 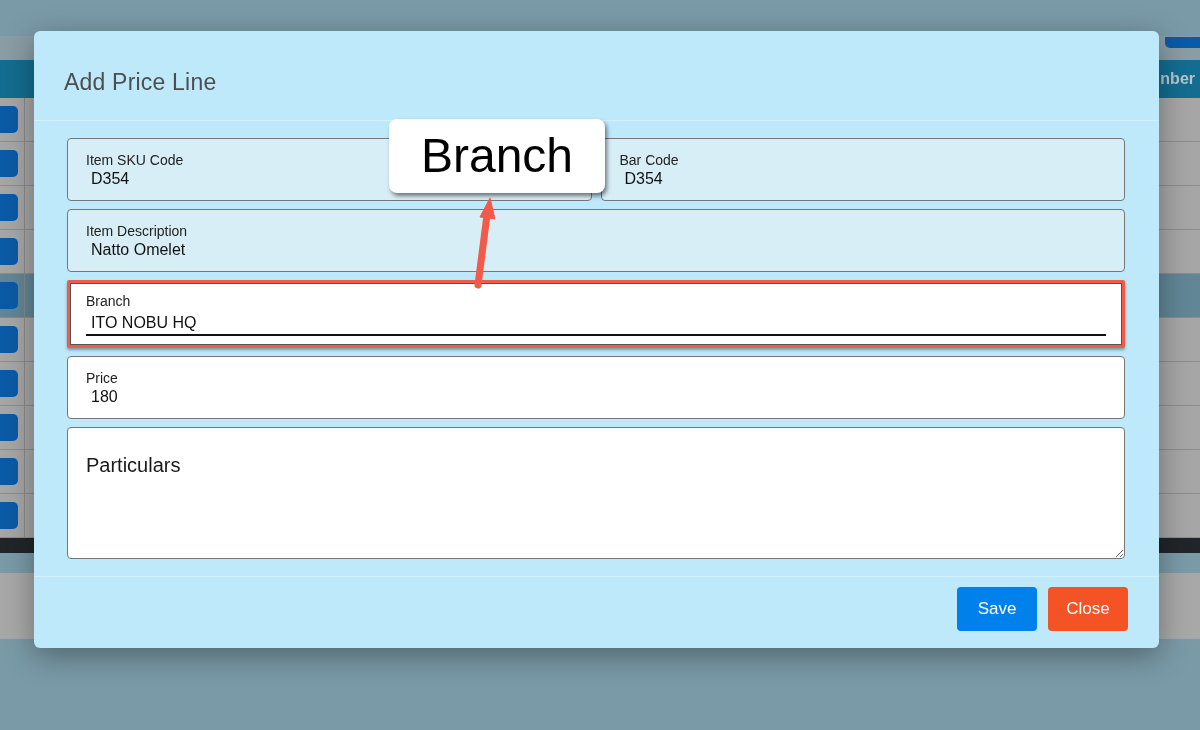 I want to click on toolbar-button, so click(x=1182, y=42).